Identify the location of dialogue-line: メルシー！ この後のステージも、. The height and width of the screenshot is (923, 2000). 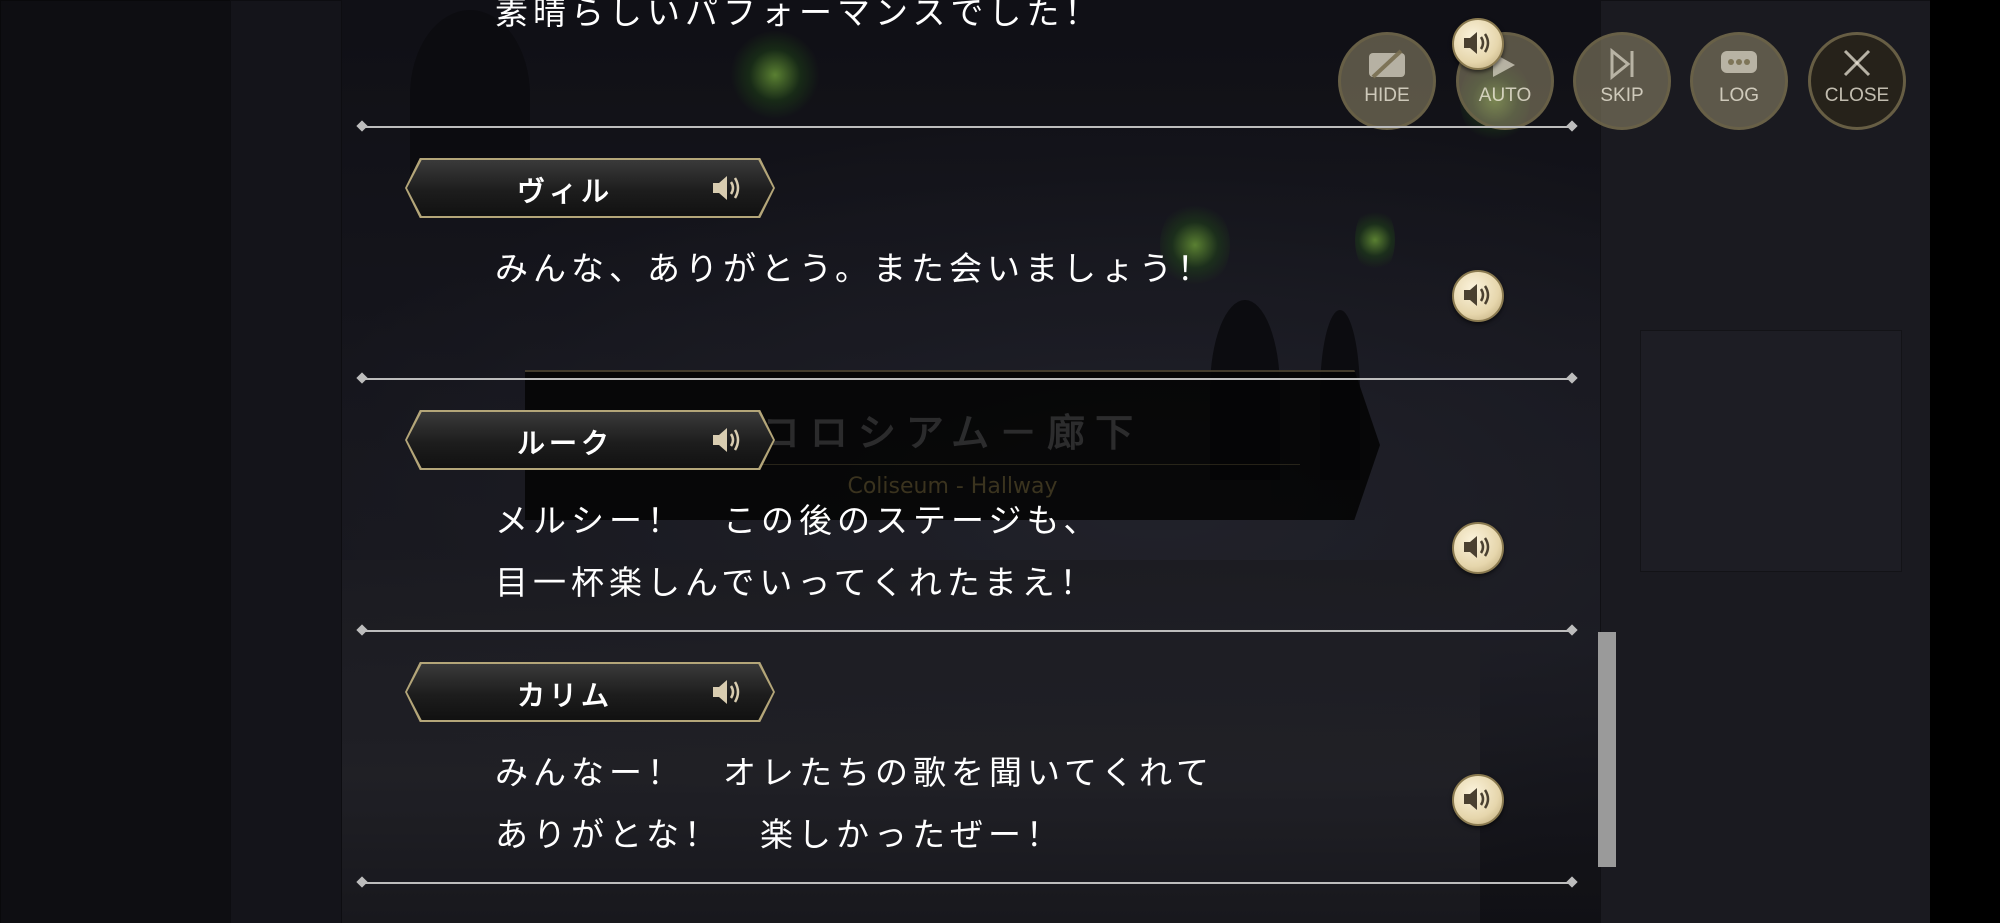
(798, 520).